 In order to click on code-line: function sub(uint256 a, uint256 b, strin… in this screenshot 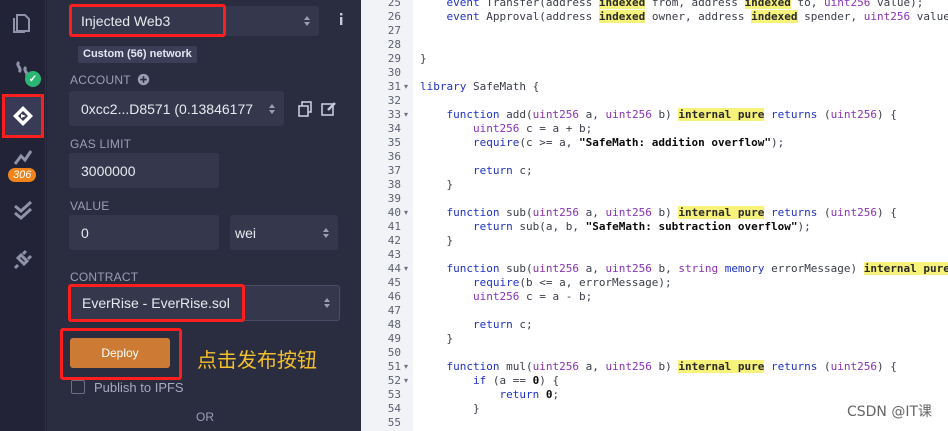, I will do `click(684, 268)`.